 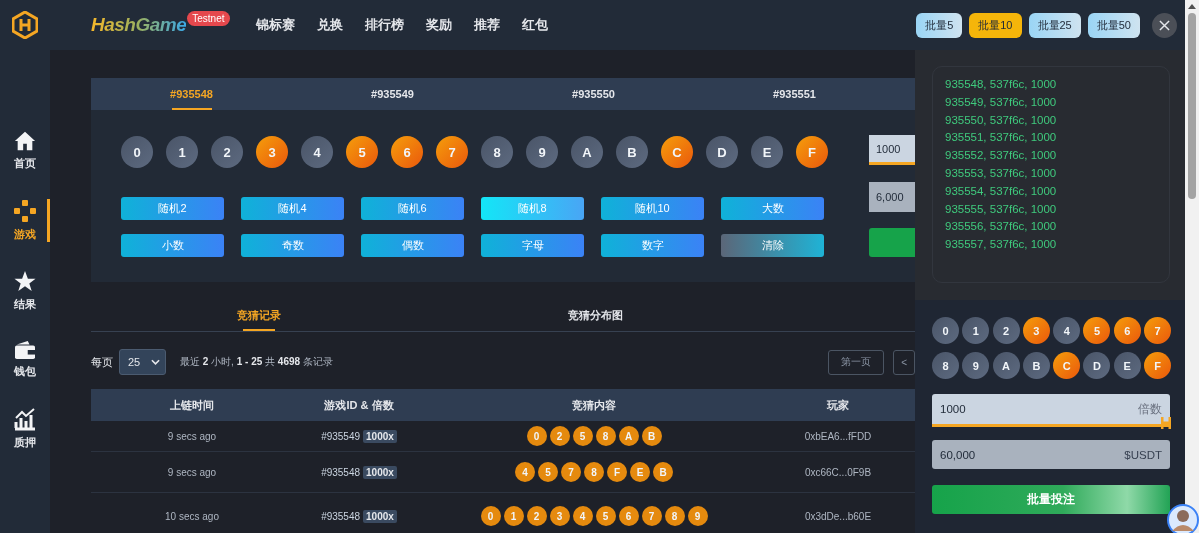 I want to click on scrollbar-thumb, so click(x=1192, y=106).